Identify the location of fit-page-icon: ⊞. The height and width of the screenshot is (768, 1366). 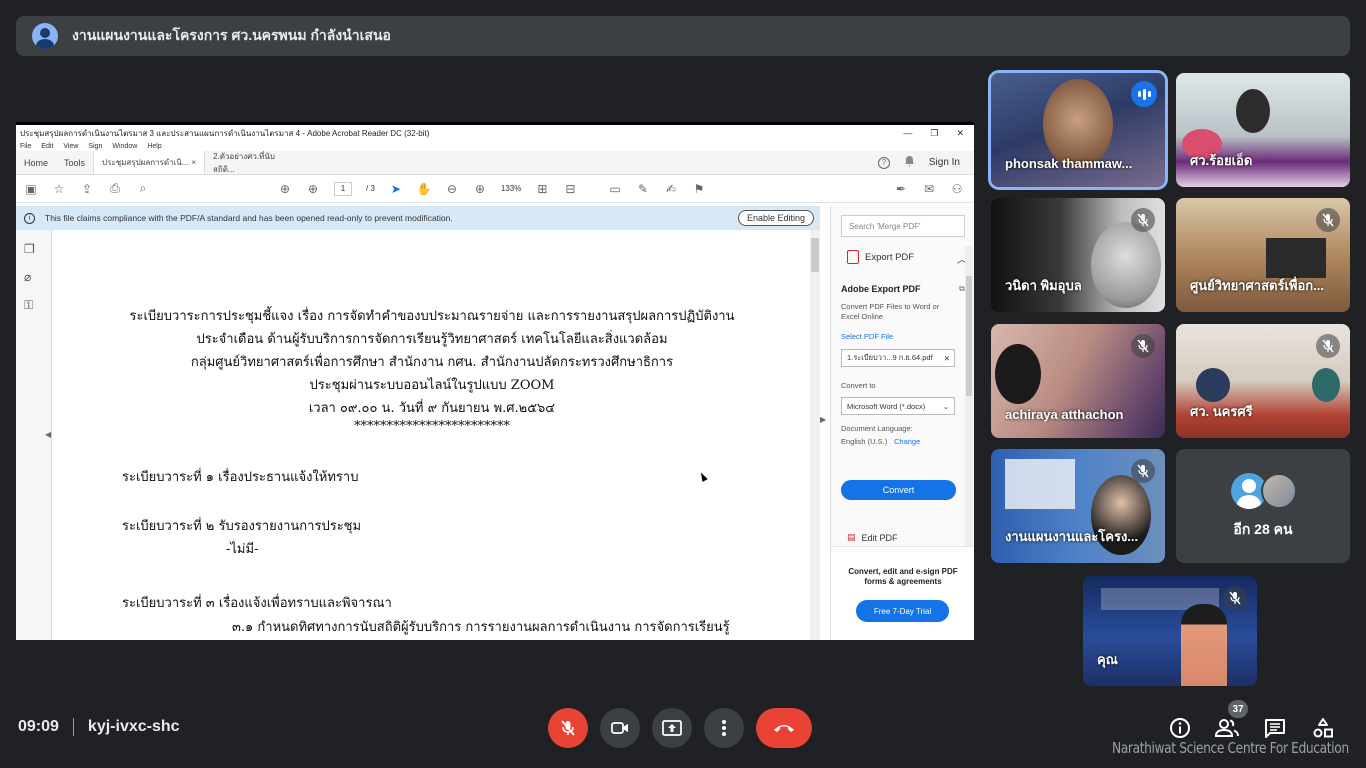
(542, 189).